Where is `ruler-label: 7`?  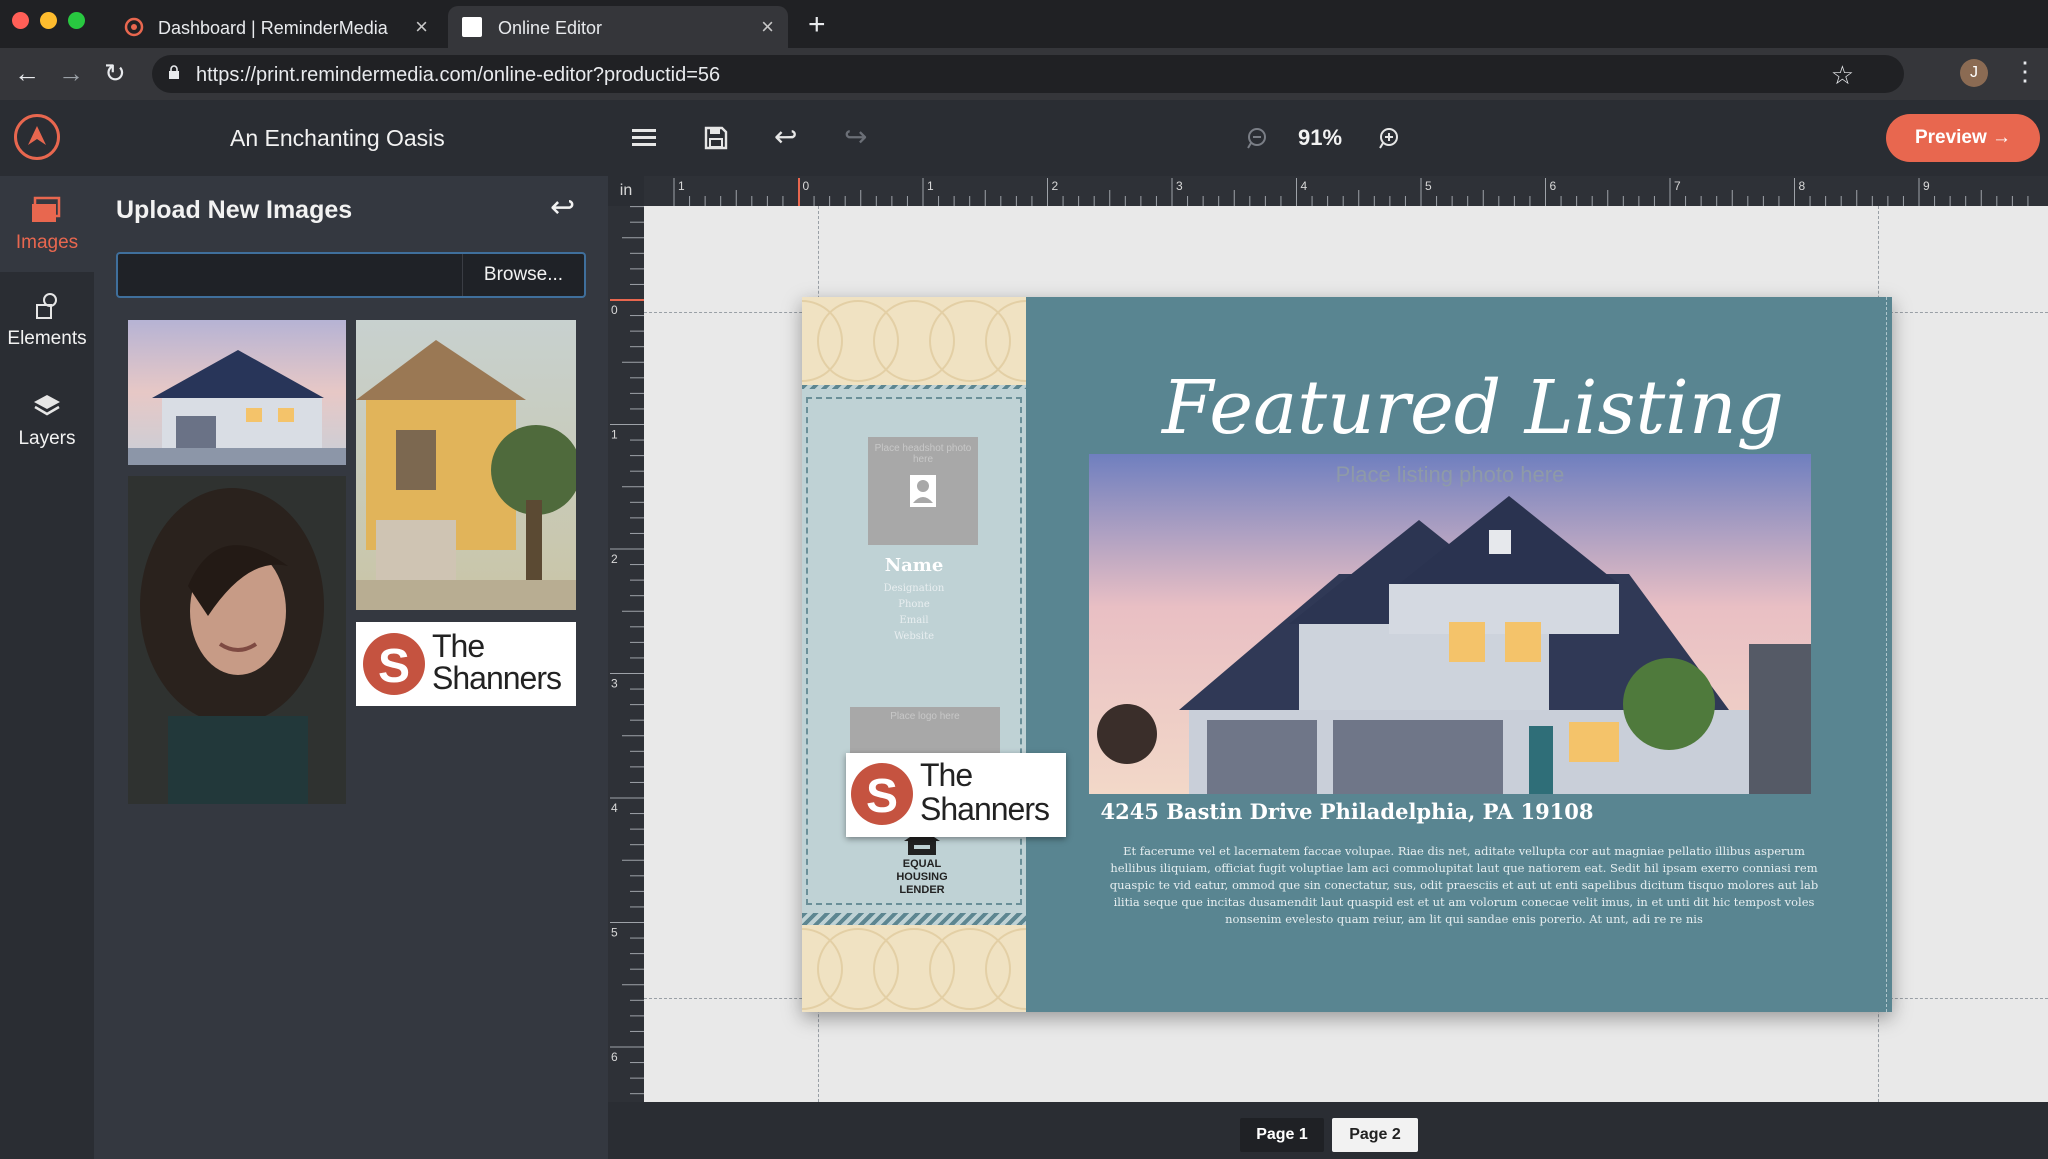 ruler-label: 7 is located at coordinates (1677, 186).